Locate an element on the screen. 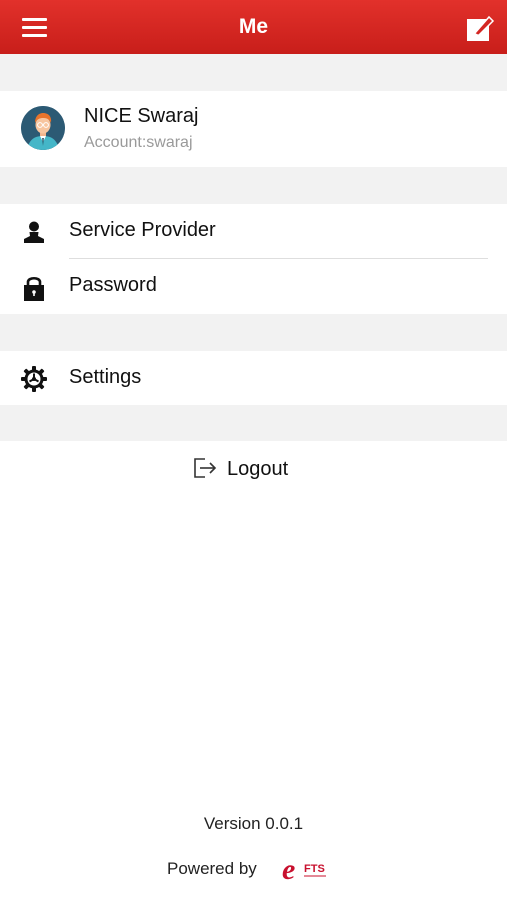 The height and width of the screenshot is (900, 507). fts-logo-letter: e is located at coordinates (288, 869).